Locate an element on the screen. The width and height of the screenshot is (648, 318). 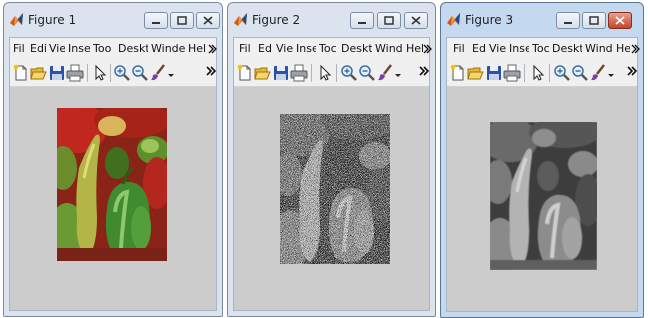
menu-tools: Too is located at coordinates (104, 48).